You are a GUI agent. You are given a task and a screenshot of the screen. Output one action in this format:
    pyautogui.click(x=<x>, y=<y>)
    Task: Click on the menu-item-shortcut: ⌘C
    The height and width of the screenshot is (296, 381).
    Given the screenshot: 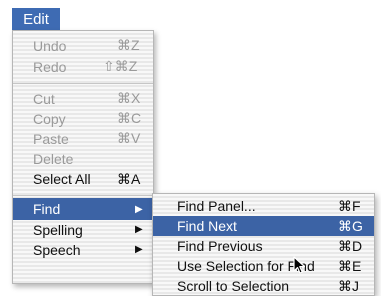 What is the action you would take?
    pyautogui.click(x=129, y=118)
    